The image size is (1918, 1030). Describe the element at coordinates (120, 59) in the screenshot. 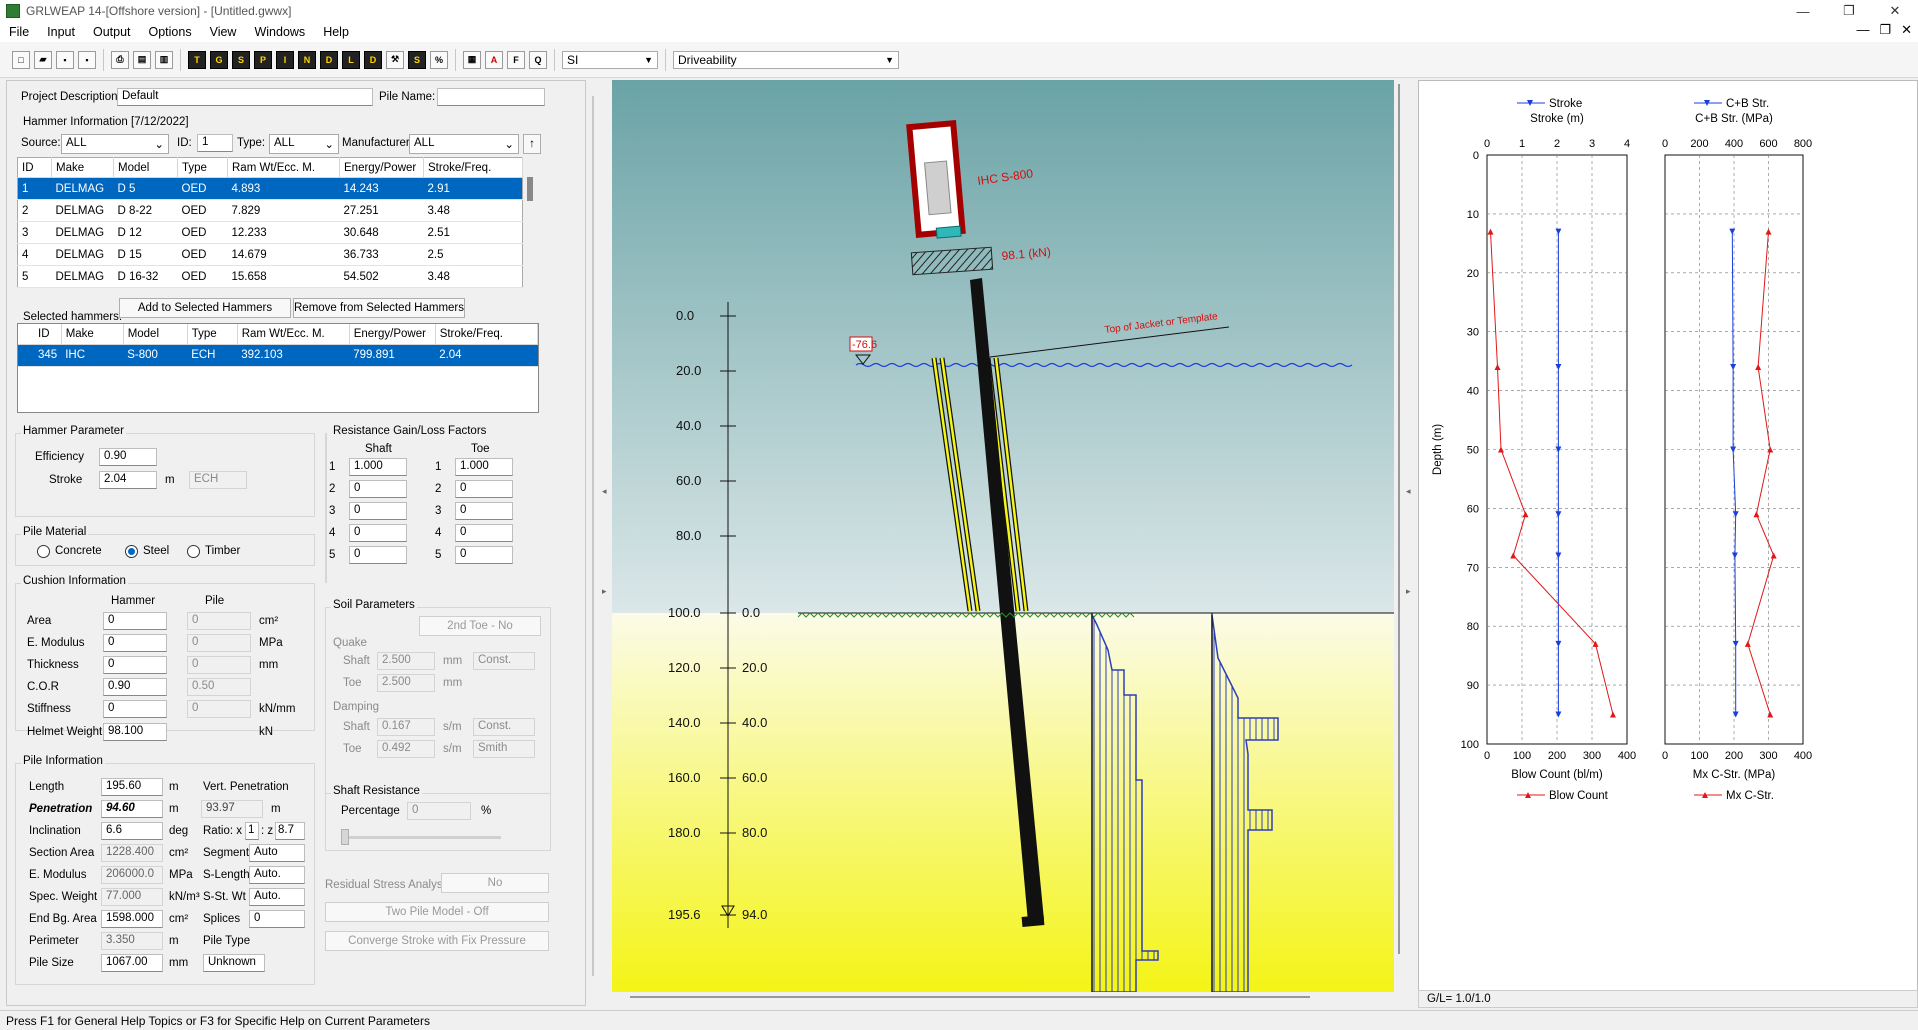

I see `print-icon: ⎙` at that location.